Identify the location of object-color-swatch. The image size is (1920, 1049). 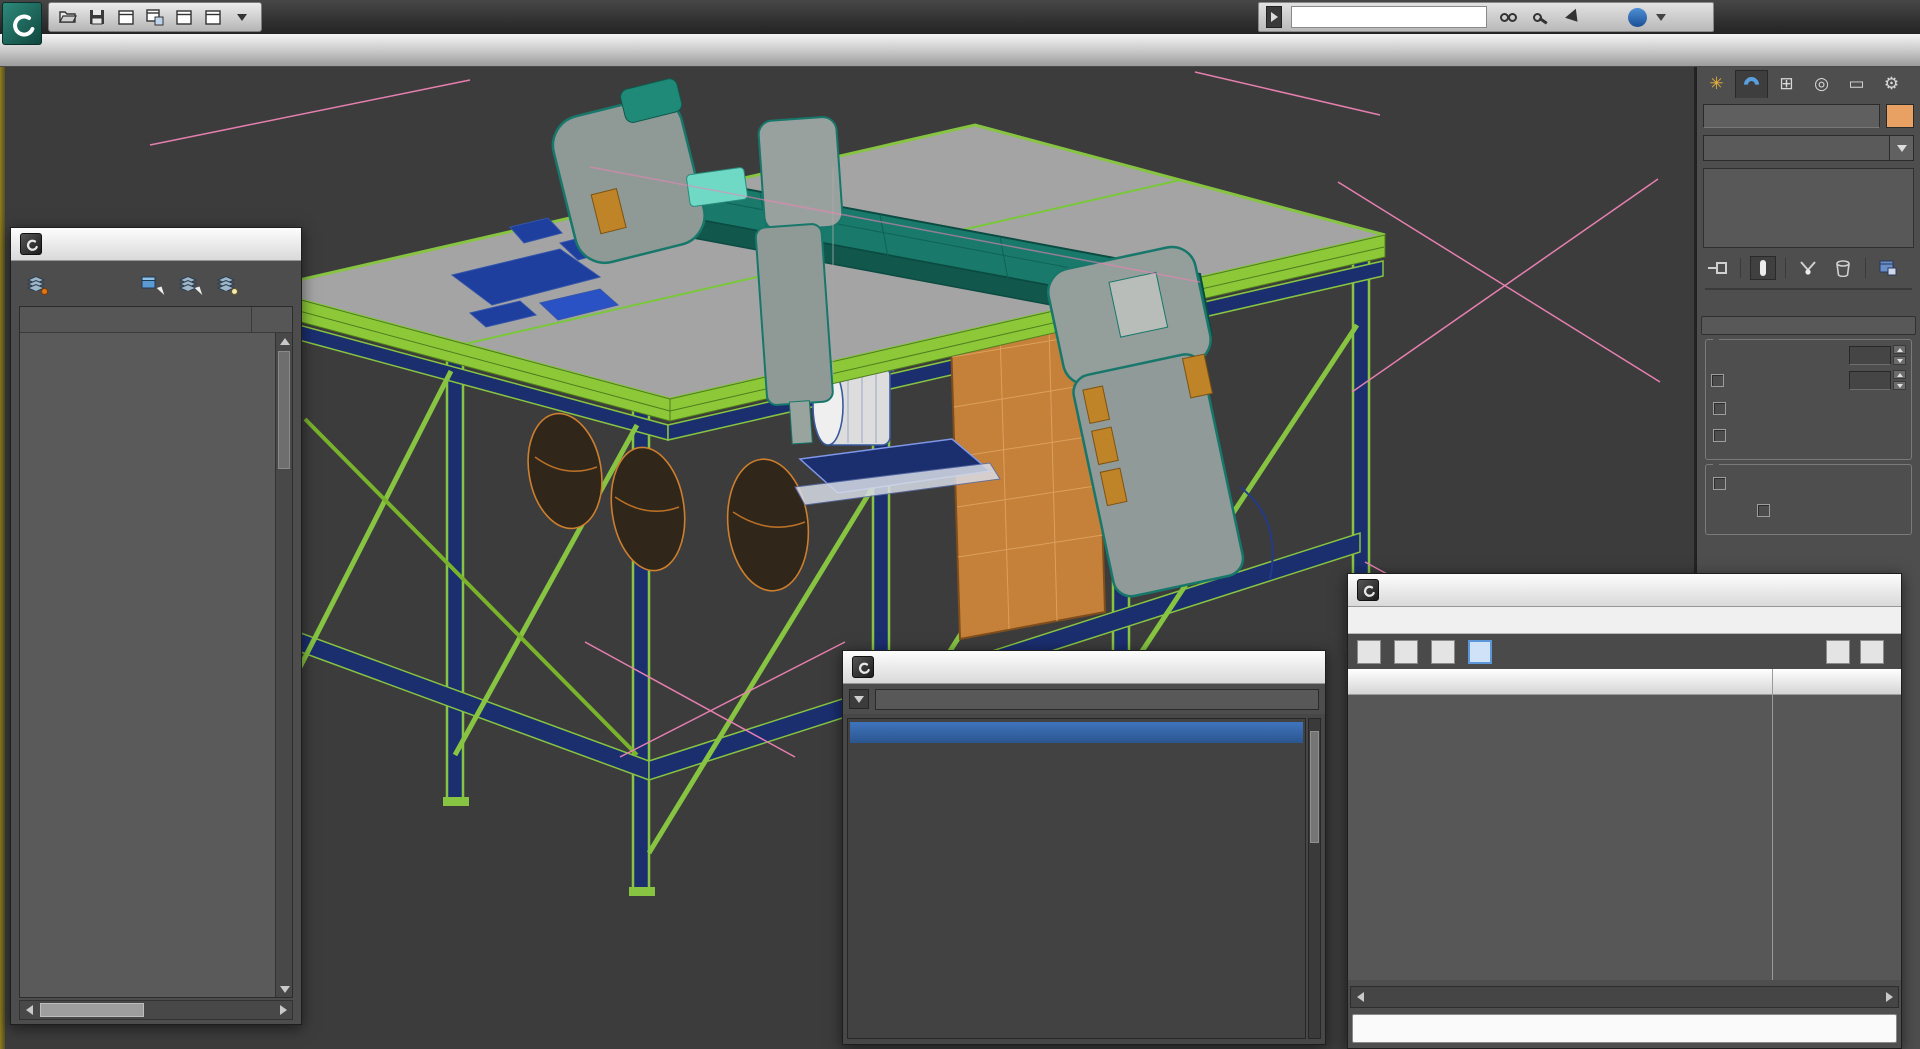
(1900, 116).